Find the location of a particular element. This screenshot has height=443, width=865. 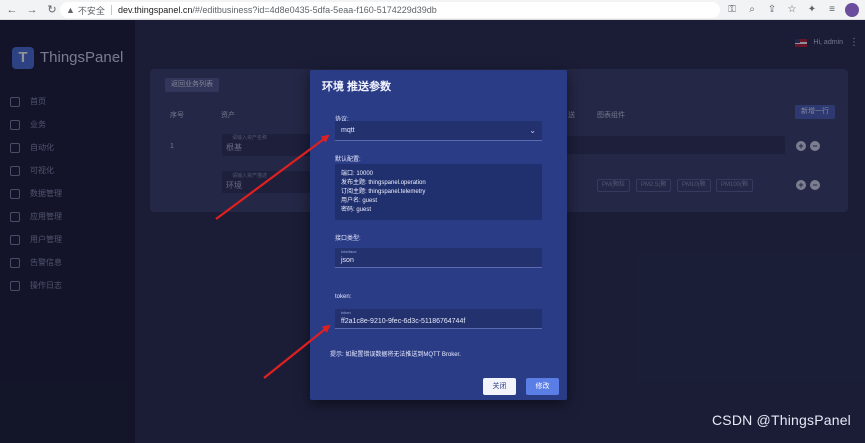

token-label: token: is located at coordinates (343, 297).